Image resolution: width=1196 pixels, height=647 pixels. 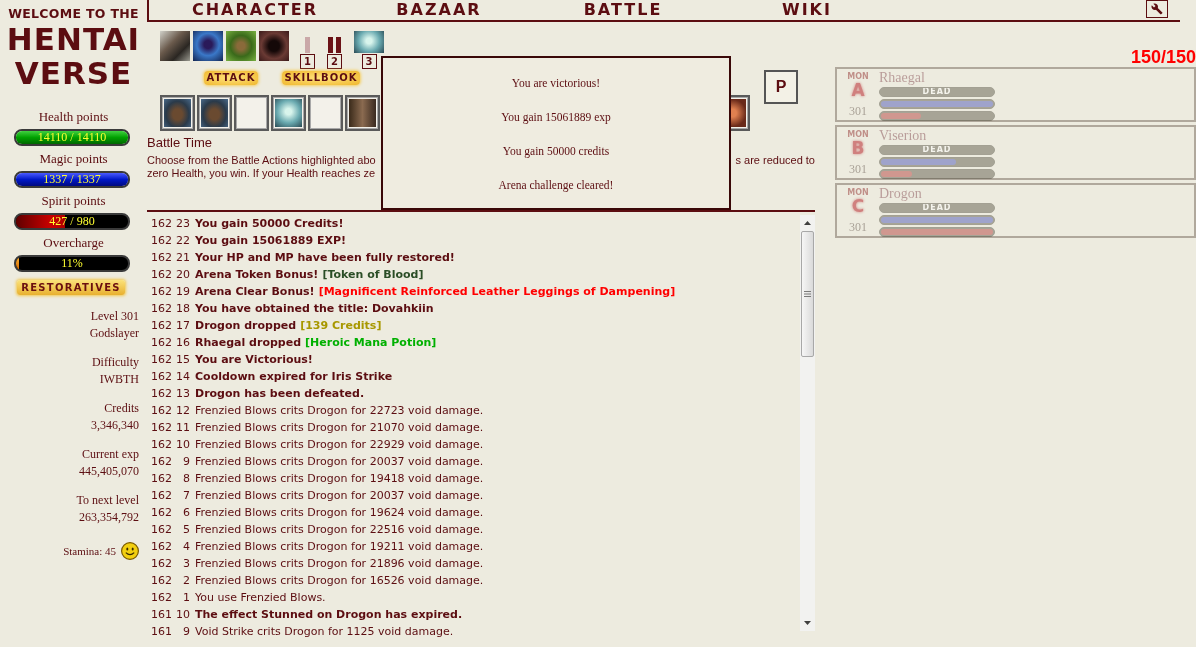 What do you see at coordinates (181, 529) in the screenshot?
I see `log-step: 5` at bounding box center [181, 529].